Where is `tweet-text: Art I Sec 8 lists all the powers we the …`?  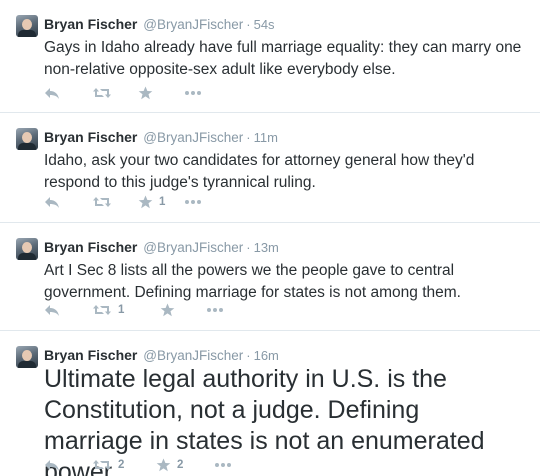 tweet-text: Art I Sec 8 lists all the powers we the … is located at coordinates (252, 281).